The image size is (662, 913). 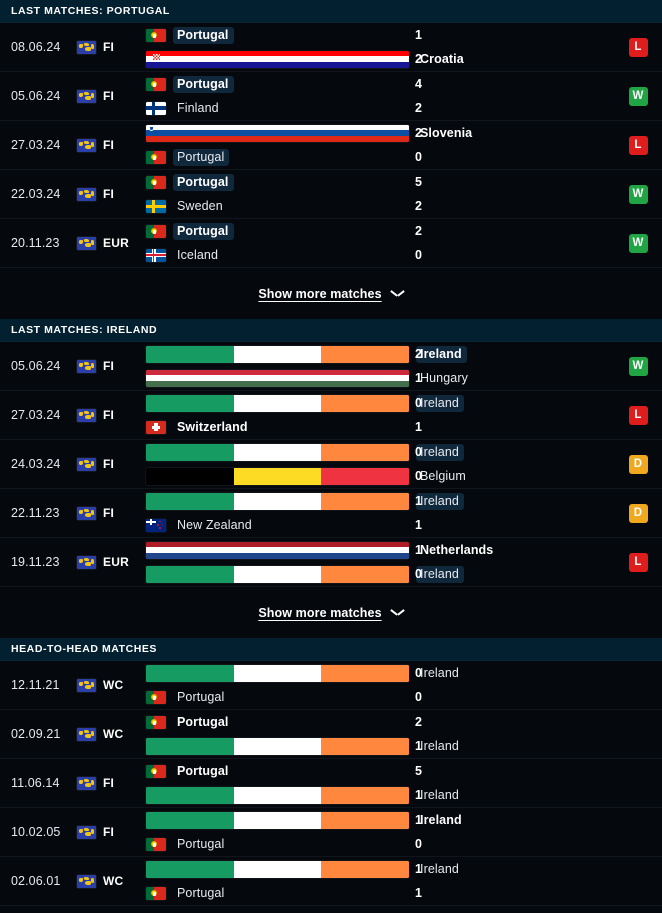 I want to click on match-date: 27.03.24, so click(x=36, y=415).